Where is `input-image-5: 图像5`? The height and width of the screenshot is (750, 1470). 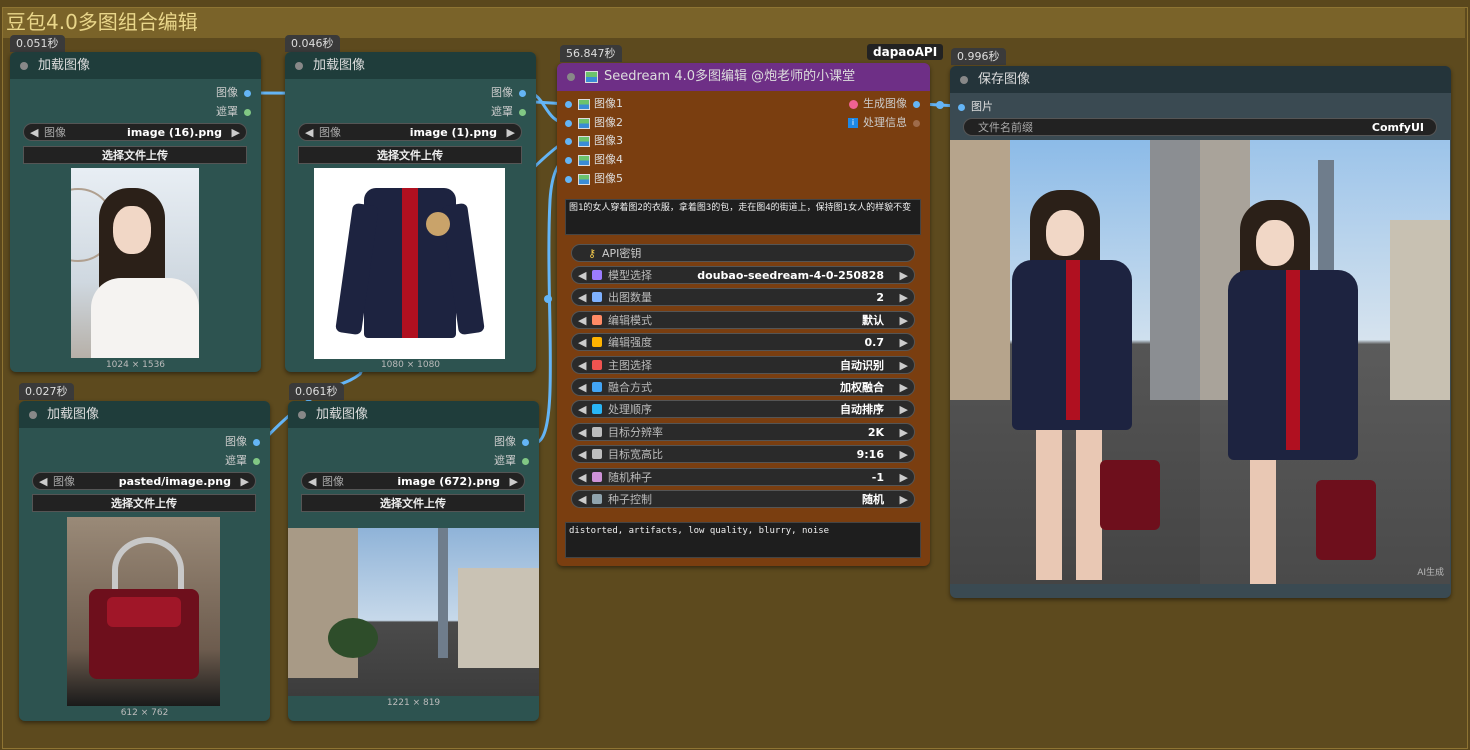
input-image-5: 图像5 is located at coordinates (594, 179).